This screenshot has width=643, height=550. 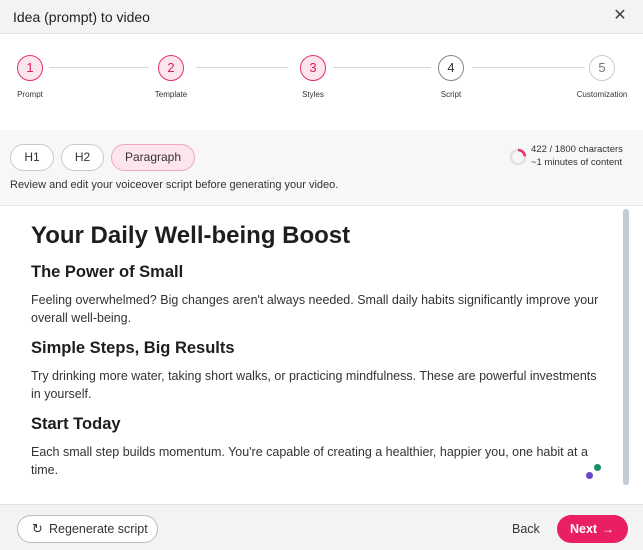 I want to click on step-label: Template, so click(x=171, y=94).